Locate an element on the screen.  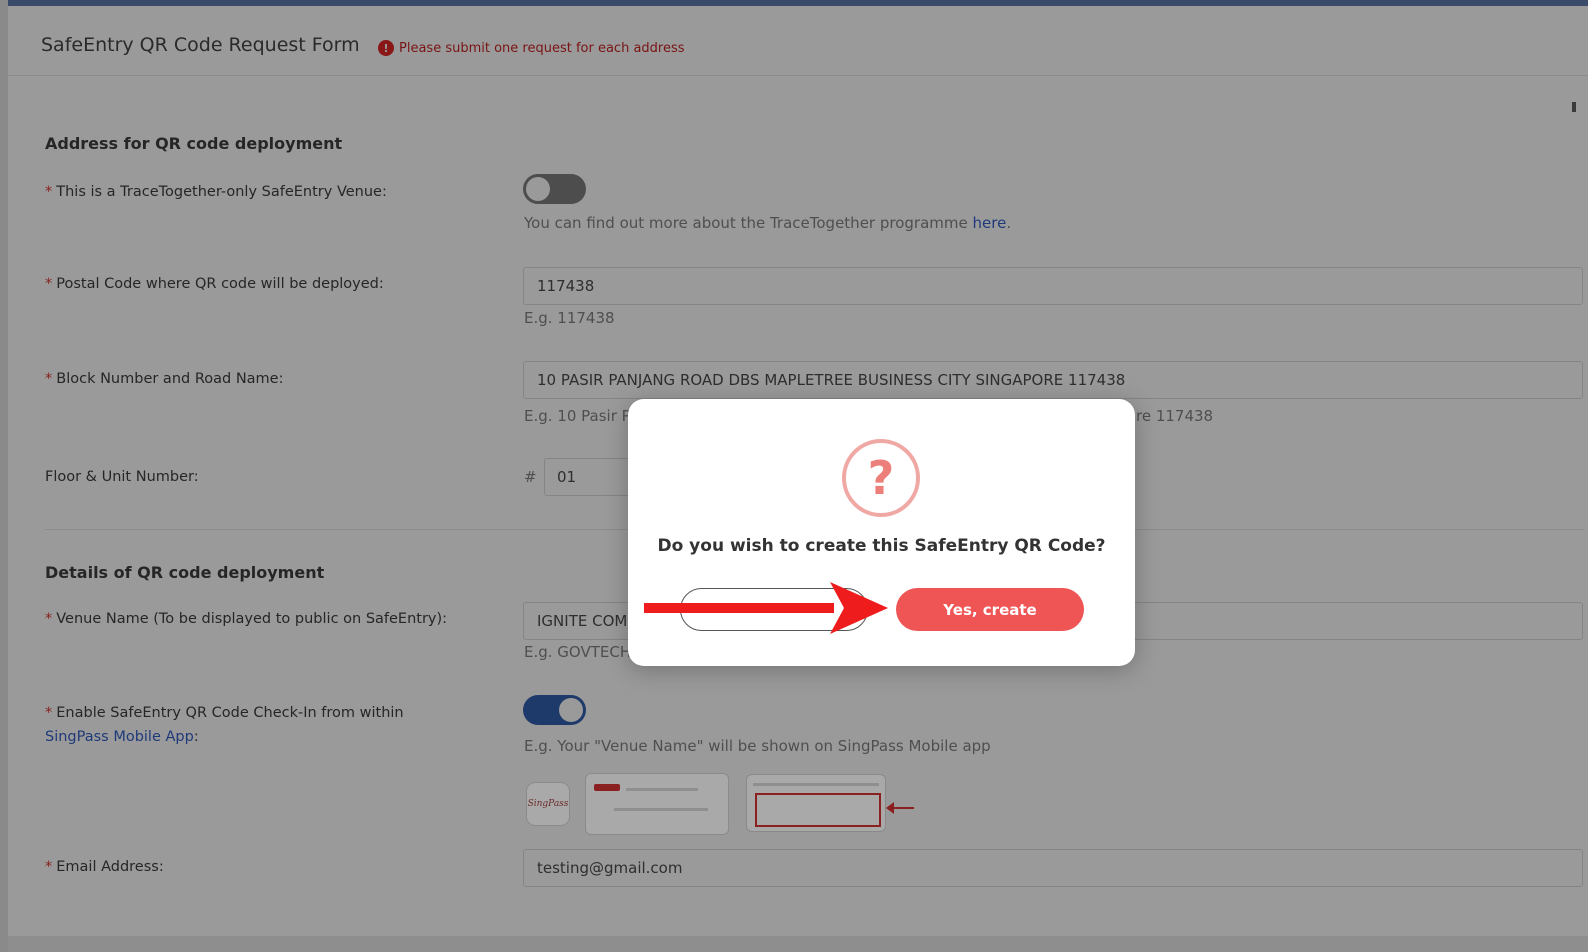
postal-code-input is located at coordinates (1053, 286).